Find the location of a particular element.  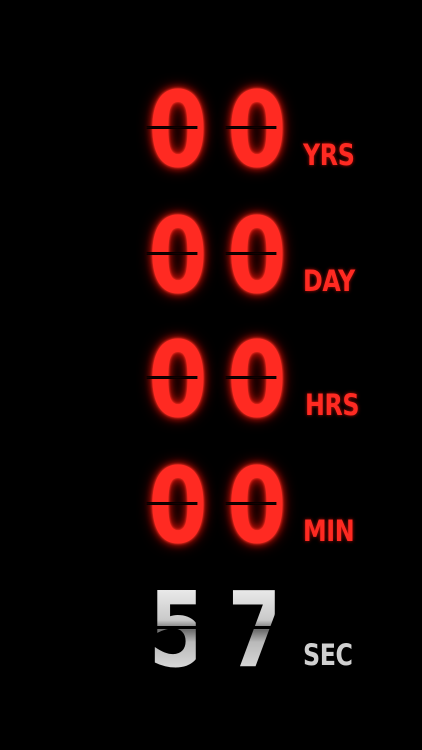

hours-ones-digit: 0 is located at coordinates (256, 380).